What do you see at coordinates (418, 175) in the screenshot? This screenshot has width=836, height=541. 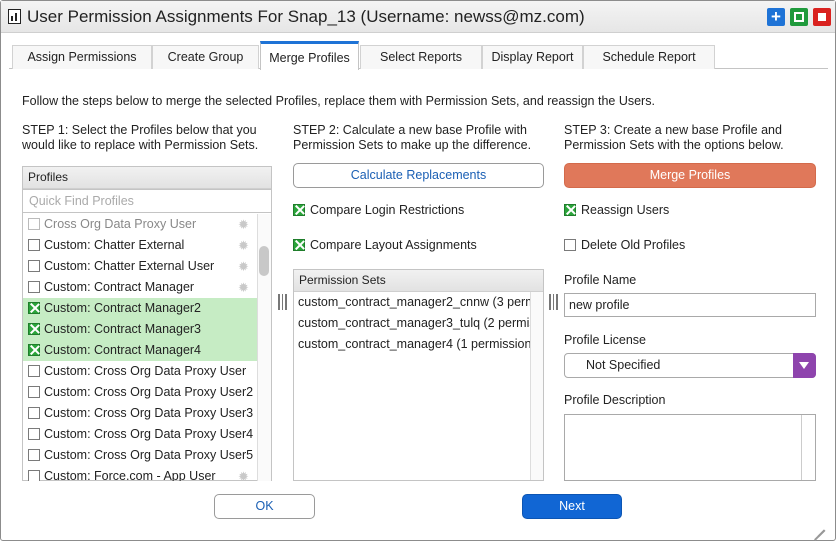 I see `calculate-replacements-button: Calculate Replacements` at bounding box center [418, 175].